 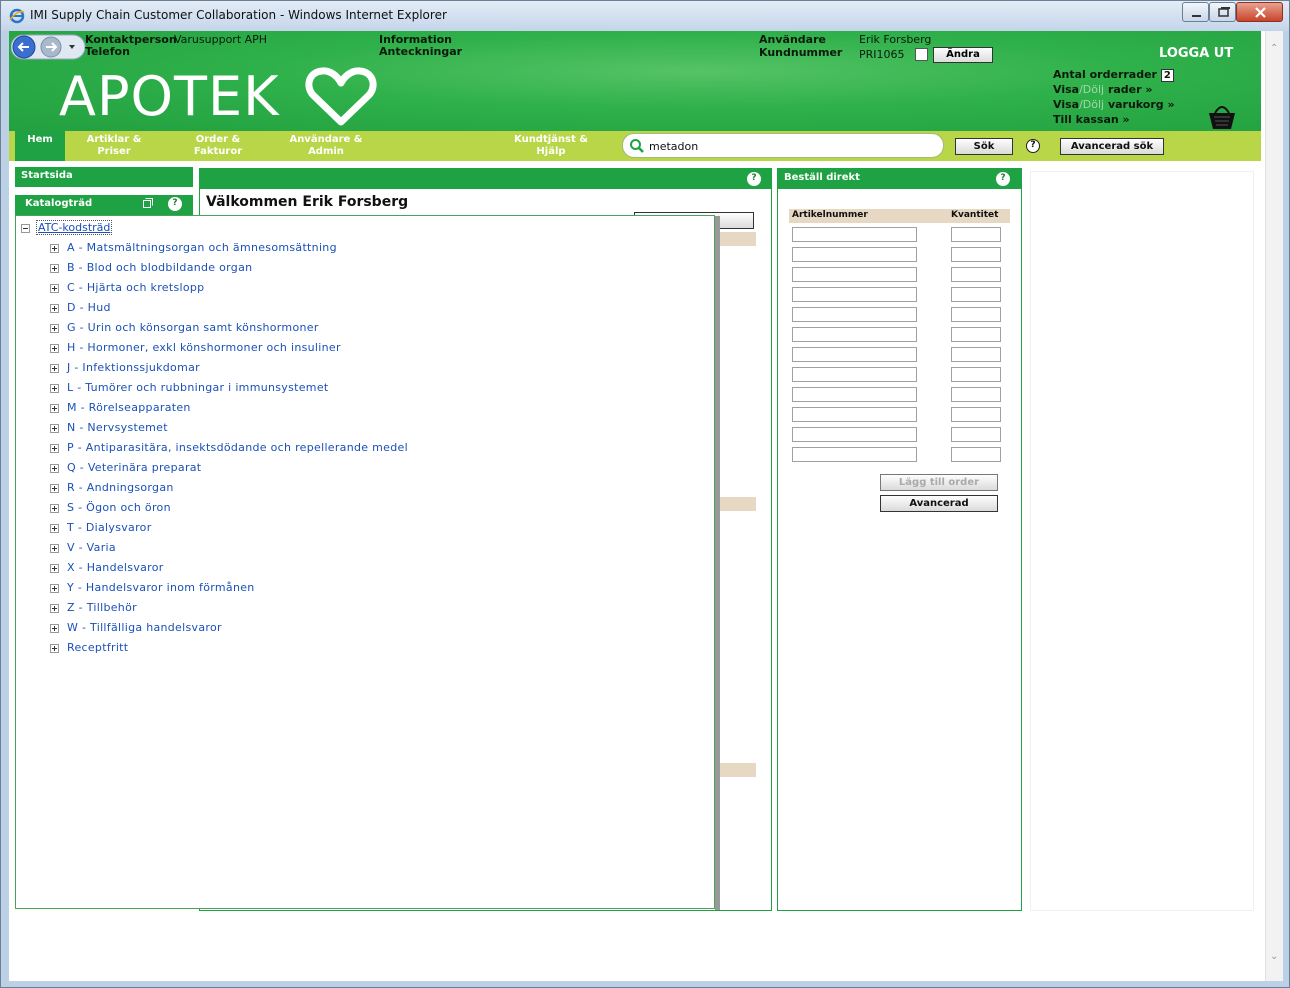 I want to click on restore-panel-icon, so click(x=148, y=203).